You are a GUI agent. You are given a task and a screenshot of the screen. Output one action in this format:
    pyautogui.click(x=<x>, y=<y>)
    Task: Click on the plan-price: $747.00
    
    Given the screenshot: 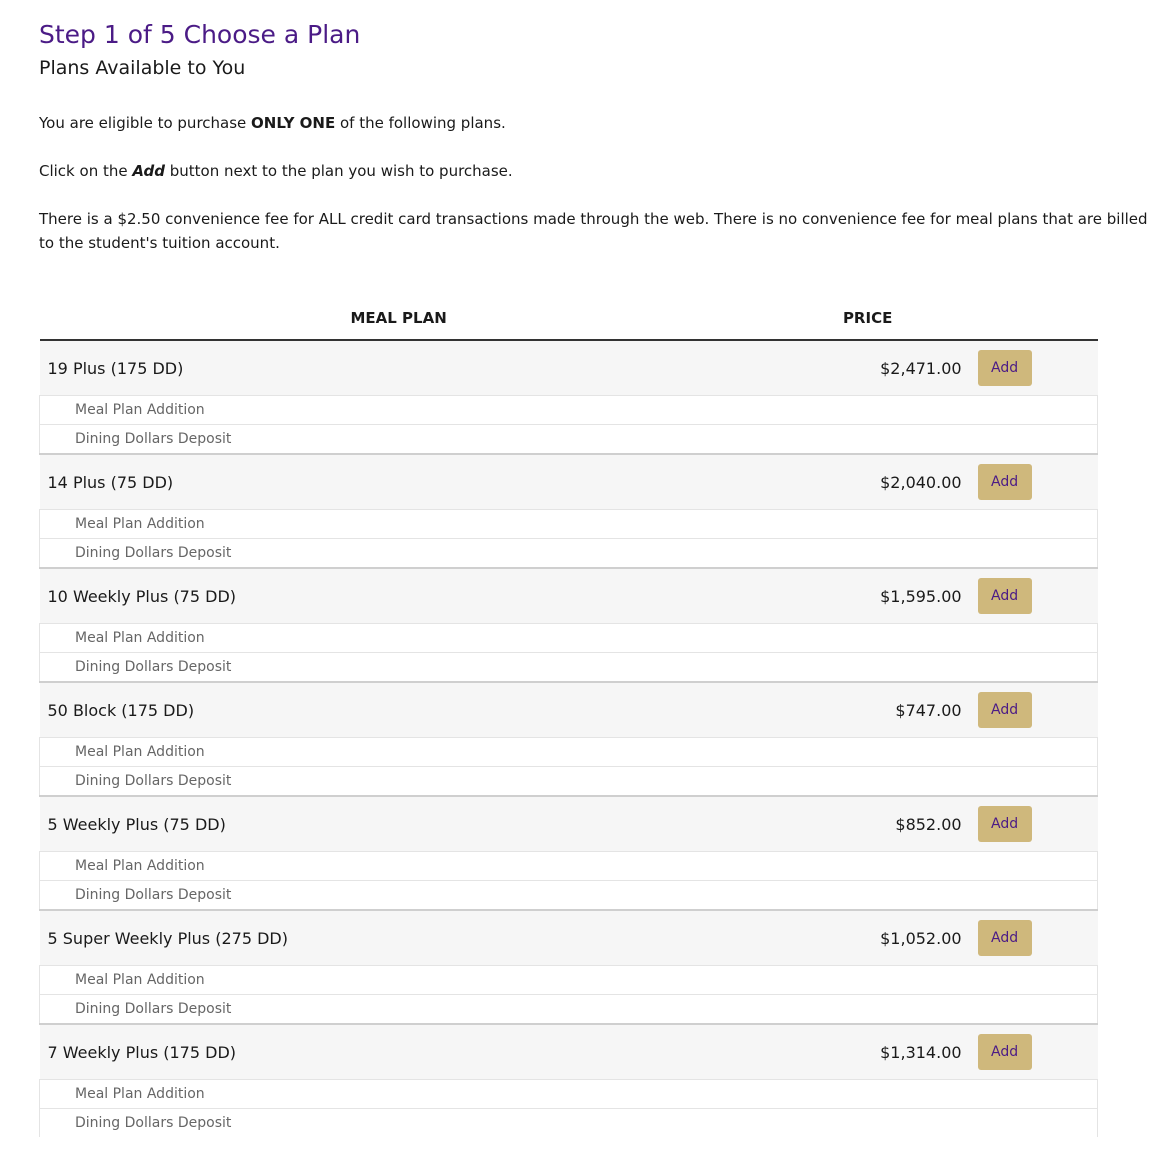 What is the action you would take?
    pyautogui.click(x=867, y=709)
    